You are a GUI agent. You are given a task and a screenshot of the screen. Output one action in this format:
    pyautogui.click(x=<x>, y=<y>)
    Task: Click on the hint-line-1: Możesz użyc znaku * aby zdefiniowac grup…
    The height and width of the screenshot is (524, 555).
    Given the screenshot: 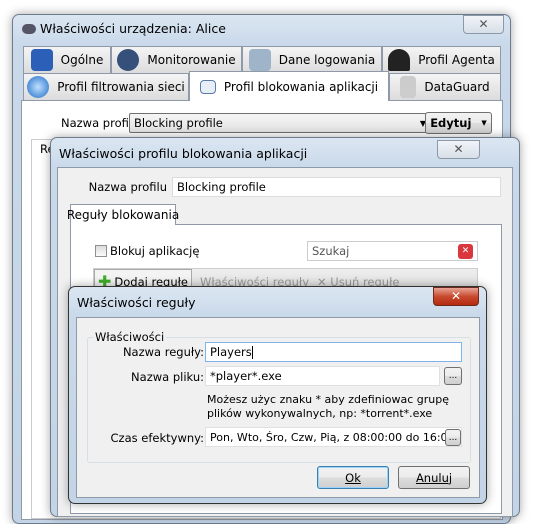 What is the action you would take?
    pyautogui.click(x=328, y=399)
    